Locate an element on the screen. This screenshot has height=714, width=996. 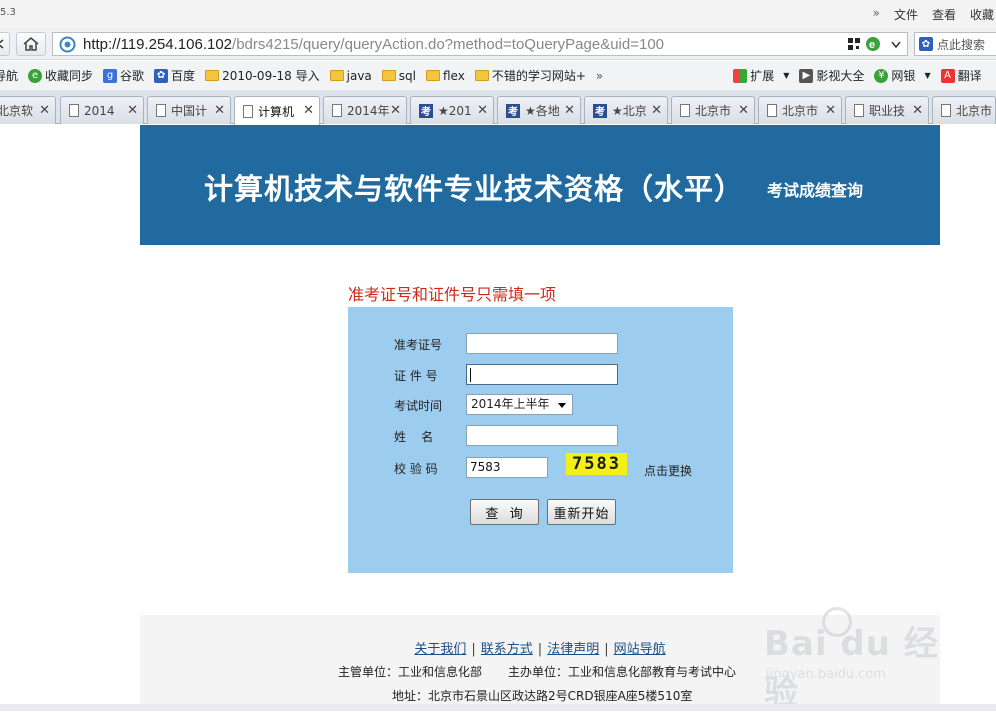
menu-file: 文件 is located at coordinates (906, 14).